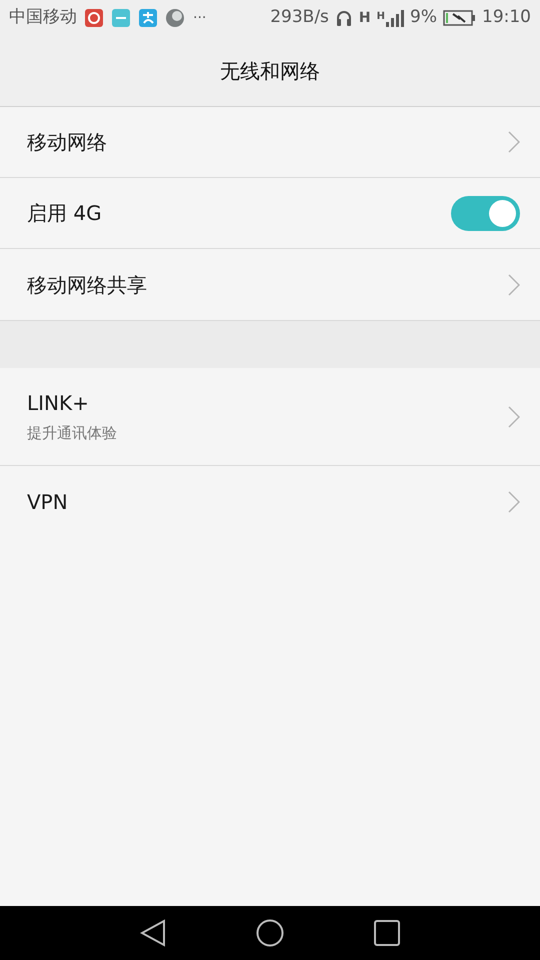 The height and width of the screenshot is (960, 540). I want to click on signal-icon, so click(395, 18).